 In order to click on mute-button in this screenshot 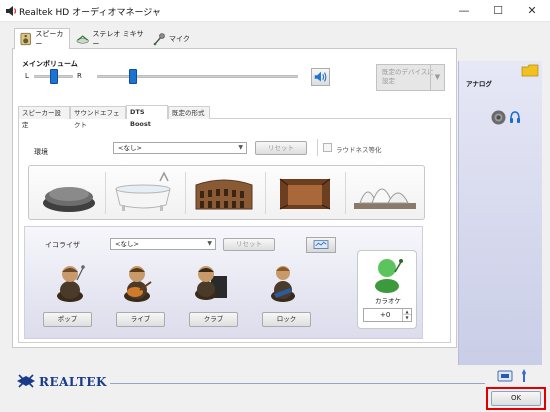, I will do `click(320, 77)`.